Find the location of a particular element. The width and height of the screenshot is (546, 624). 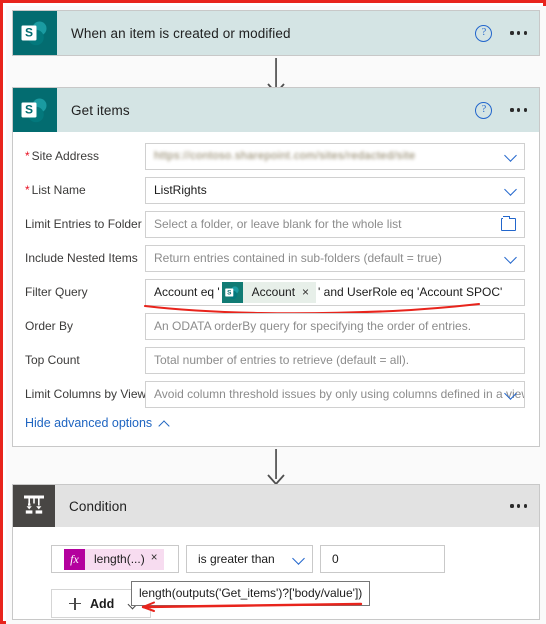

condition-left-operand: fx length(...) × is located at coordinates (115, 559).